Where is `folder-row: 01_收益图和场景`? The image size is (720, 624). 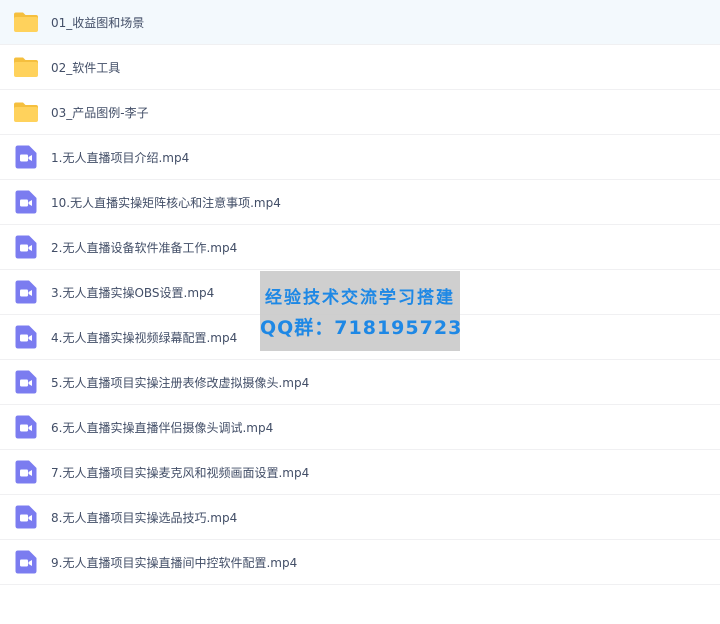 folder-row: 01_收益图和场景 is located at coordinates (360, 22).